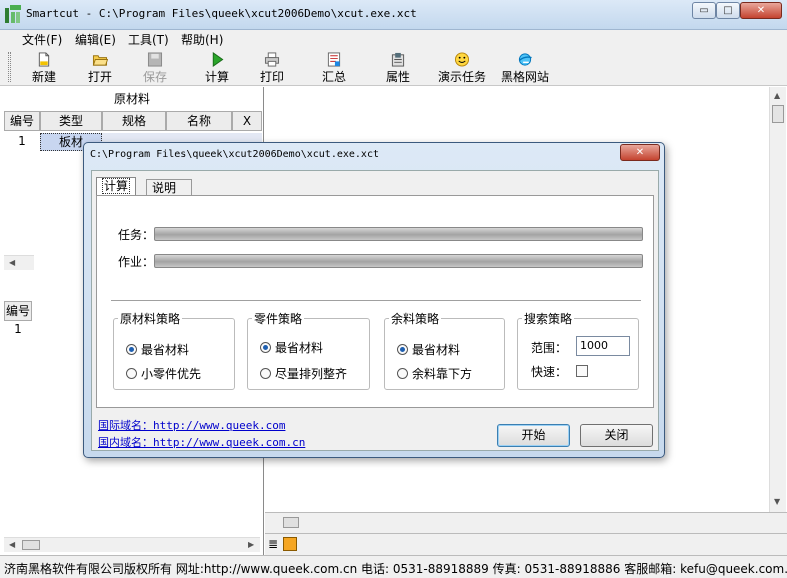  Describe the element at coordinates (136, 235) in the screenshot. I see `task-label: 任务：` at that location.